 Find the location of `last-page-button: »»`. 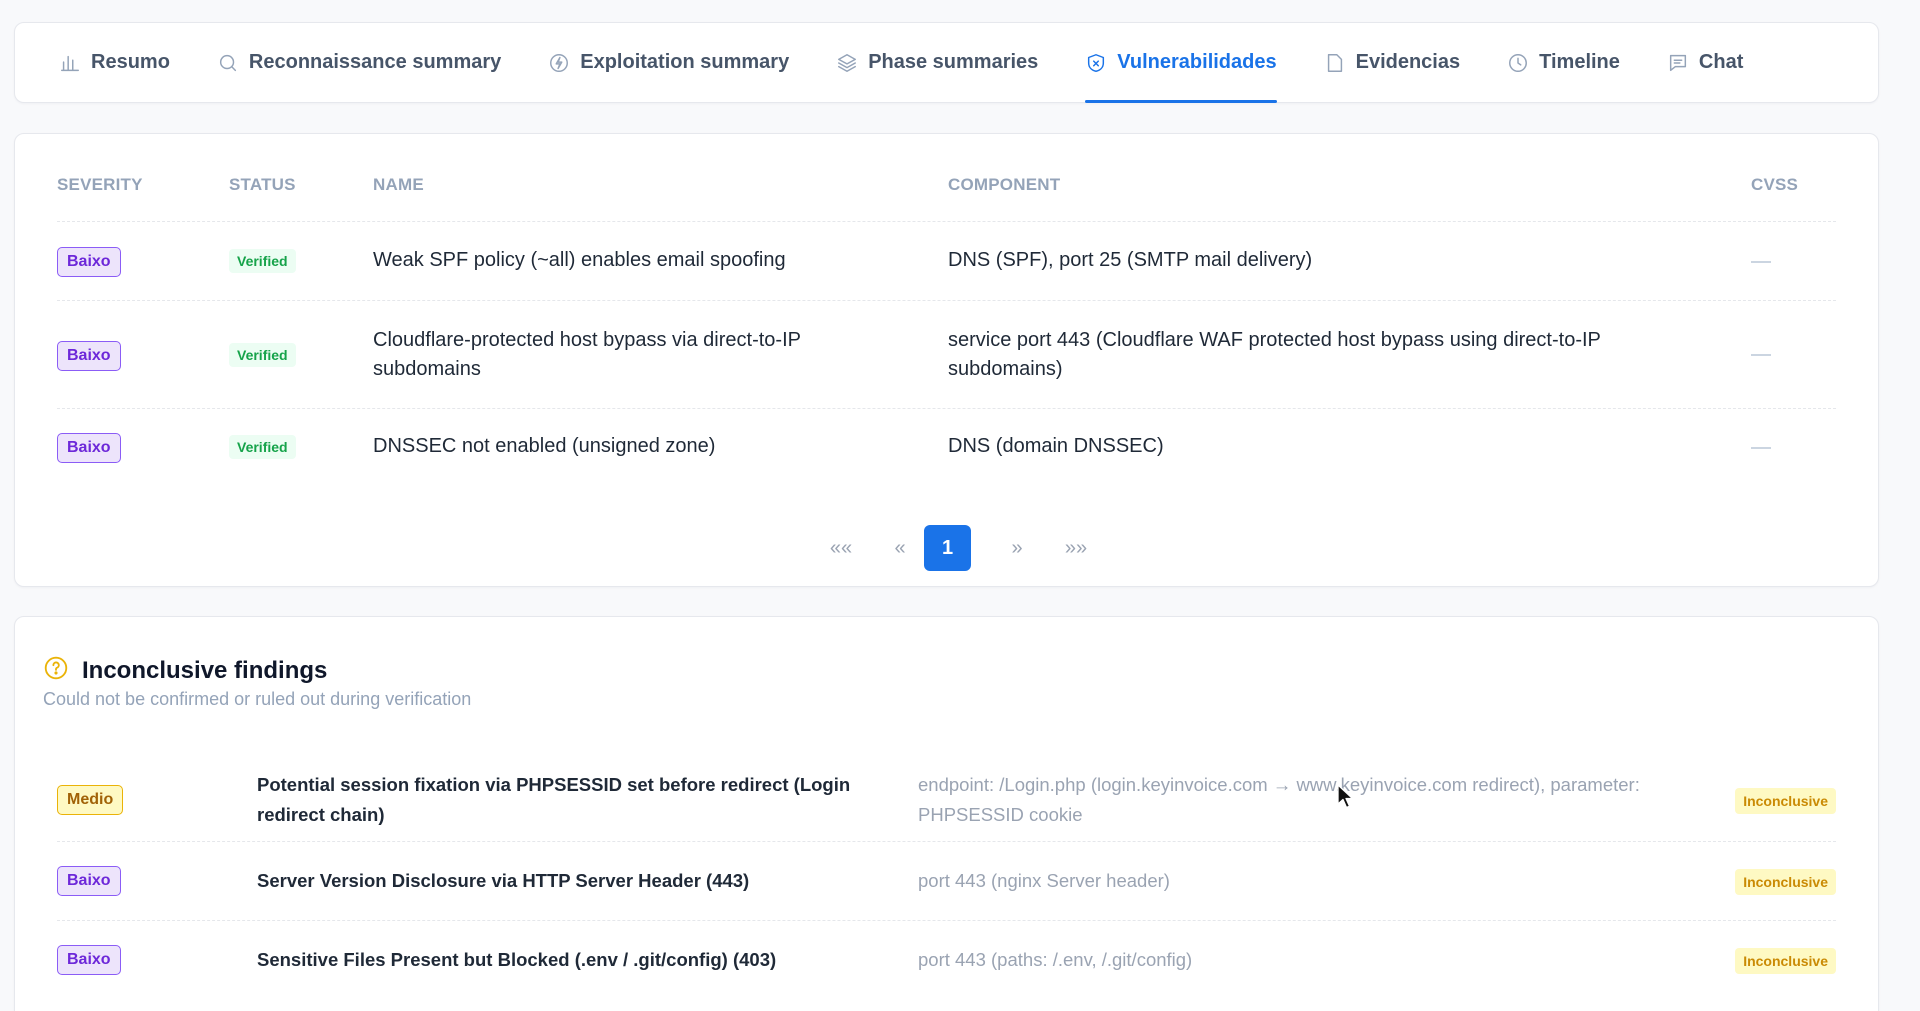

last-page-button: »» is located at coordinates (1076, 548).